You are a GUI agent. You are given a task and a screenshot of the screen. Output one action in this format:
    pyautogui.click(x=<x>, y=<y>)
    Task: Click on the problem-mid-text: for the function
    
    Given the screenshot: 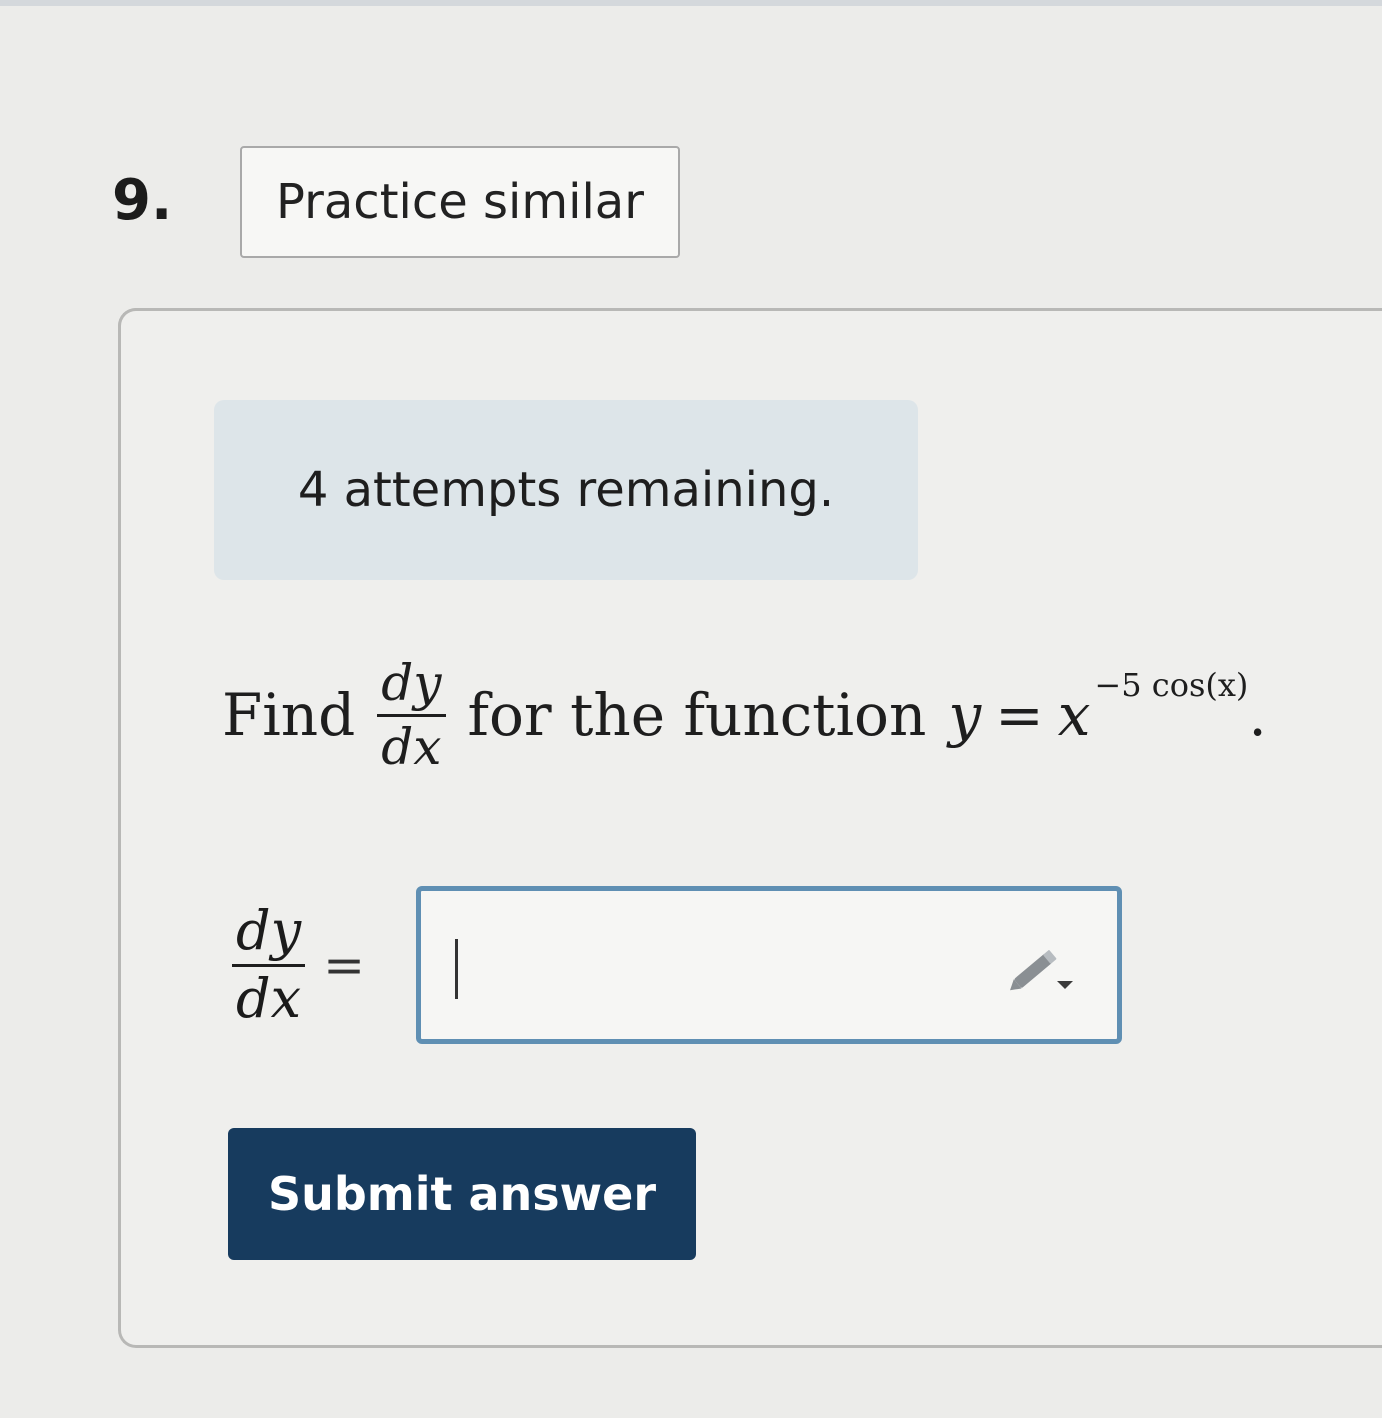 What is the action you would take?
    pyautogui.click(x=697, y=715)
    